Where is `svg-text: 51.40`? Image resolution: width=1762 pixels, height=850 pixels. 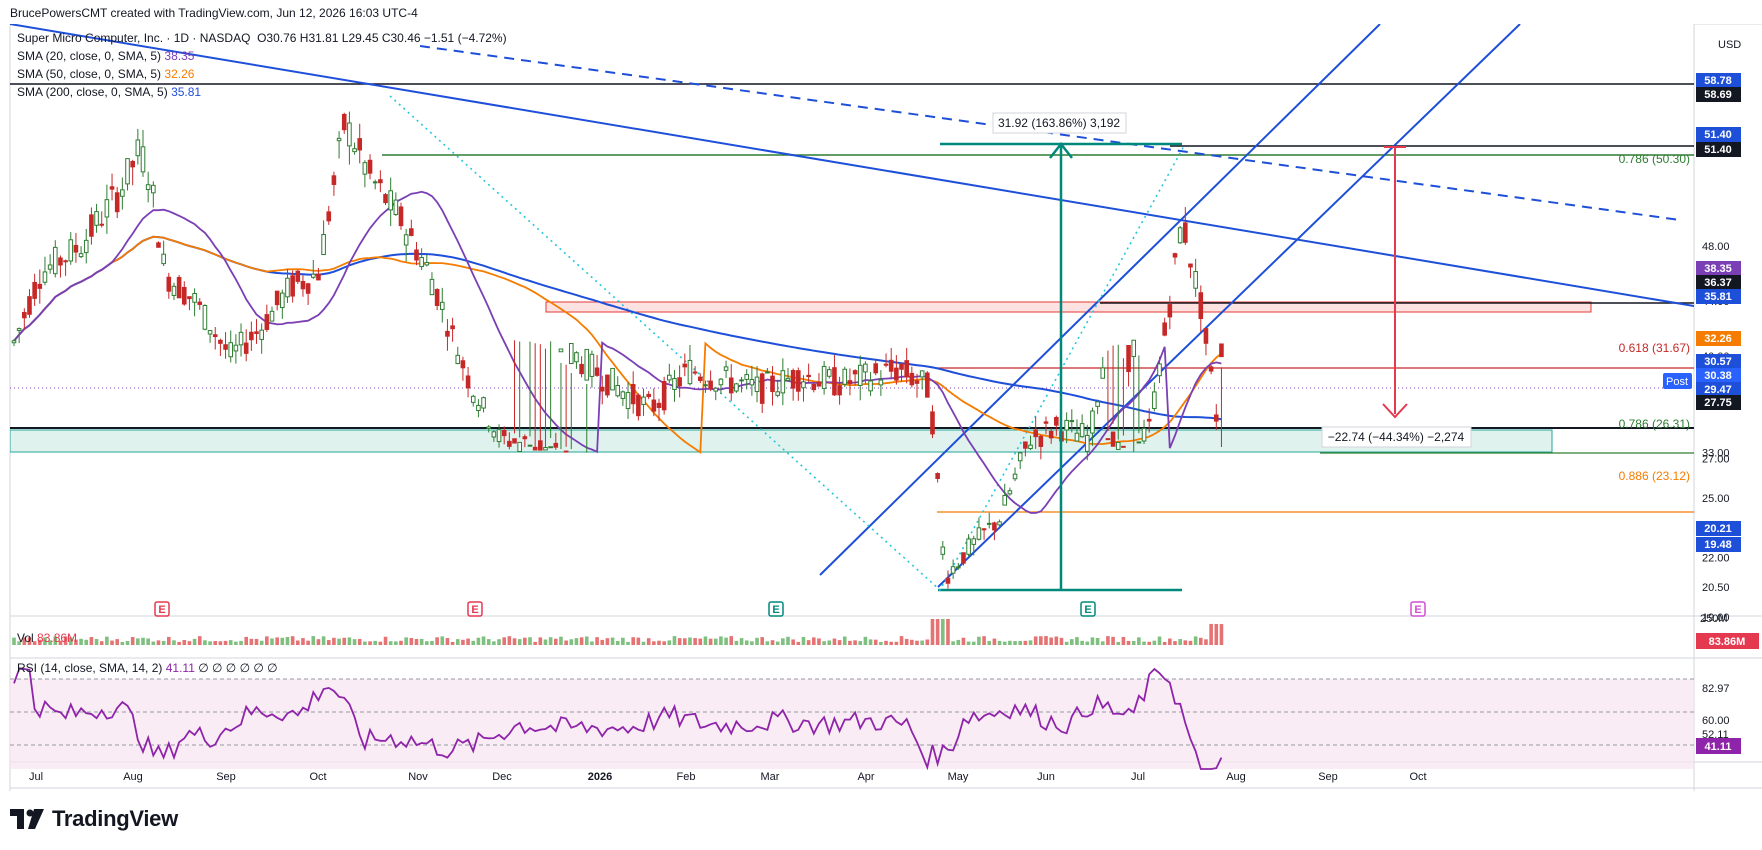 svg-text: 51.40 is located at coordinates (1718, 150).